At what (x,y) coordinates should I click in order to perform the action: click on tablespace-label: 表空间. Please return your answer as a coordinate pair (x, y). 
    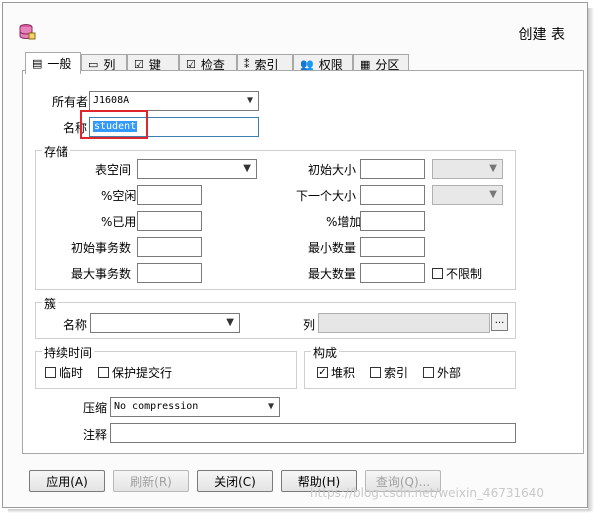
    Looking at the image, I should click on (113, 170).